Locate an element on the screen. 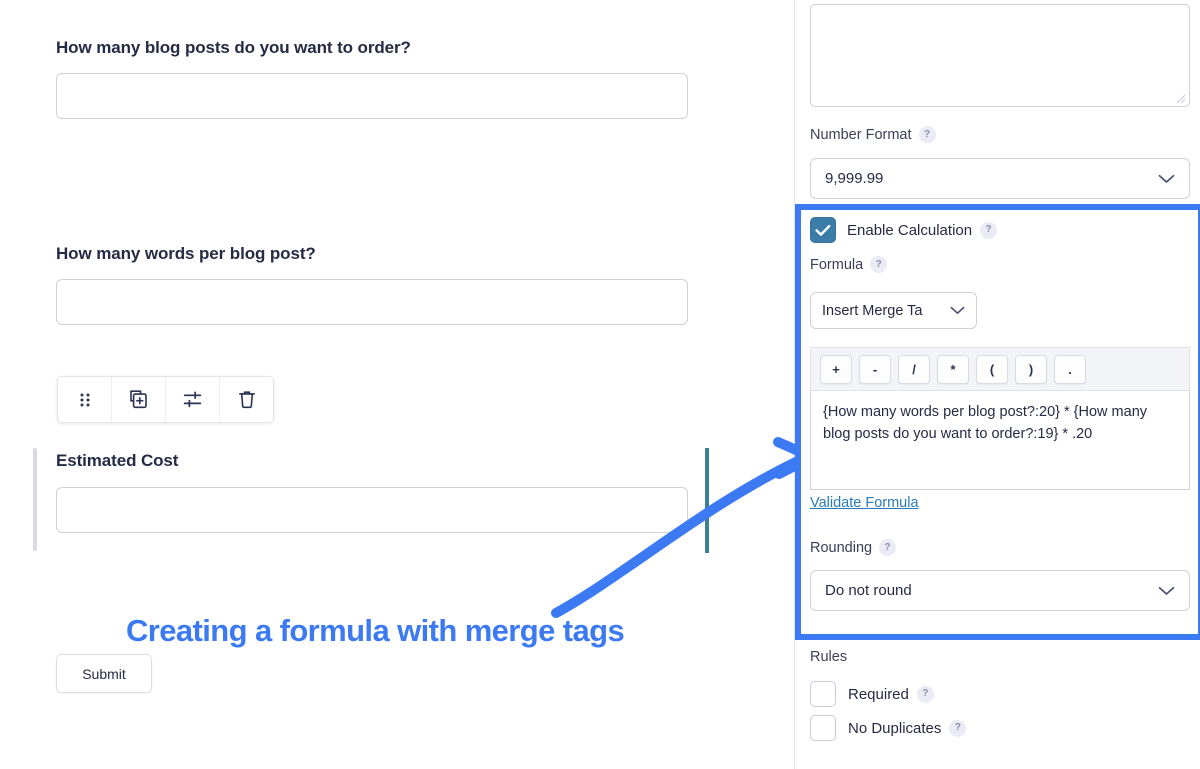 The image size is (1200, 769). formula-label: Formula ? is located at coordinates (849, 264).